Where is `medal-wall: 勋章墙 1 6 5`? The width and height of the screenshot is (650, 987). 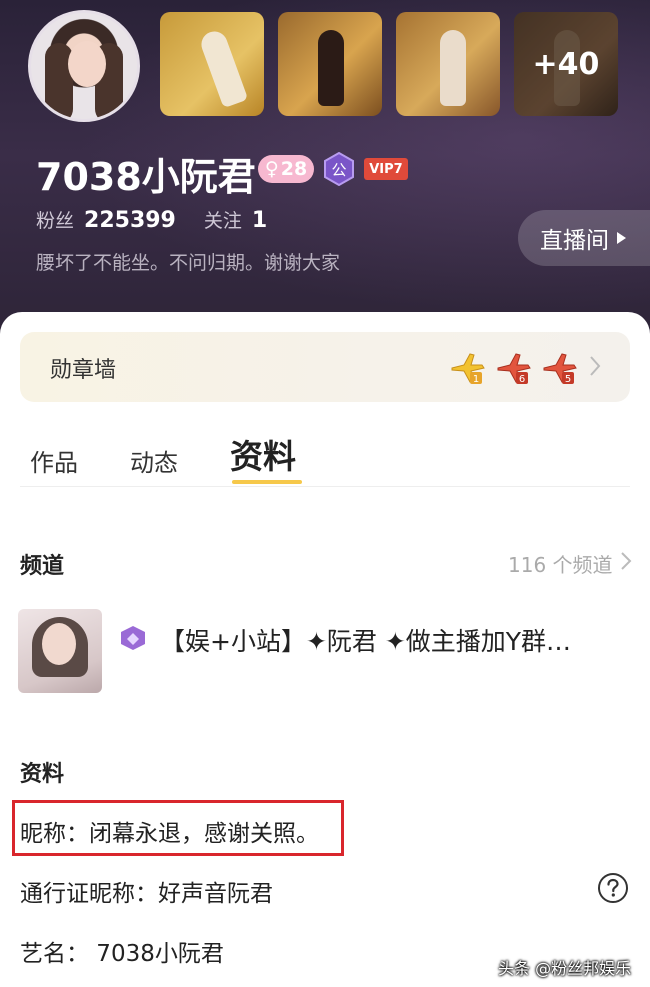 medal-wall: 勋章墙 1 6 5 is located at coordinates (325, 367).